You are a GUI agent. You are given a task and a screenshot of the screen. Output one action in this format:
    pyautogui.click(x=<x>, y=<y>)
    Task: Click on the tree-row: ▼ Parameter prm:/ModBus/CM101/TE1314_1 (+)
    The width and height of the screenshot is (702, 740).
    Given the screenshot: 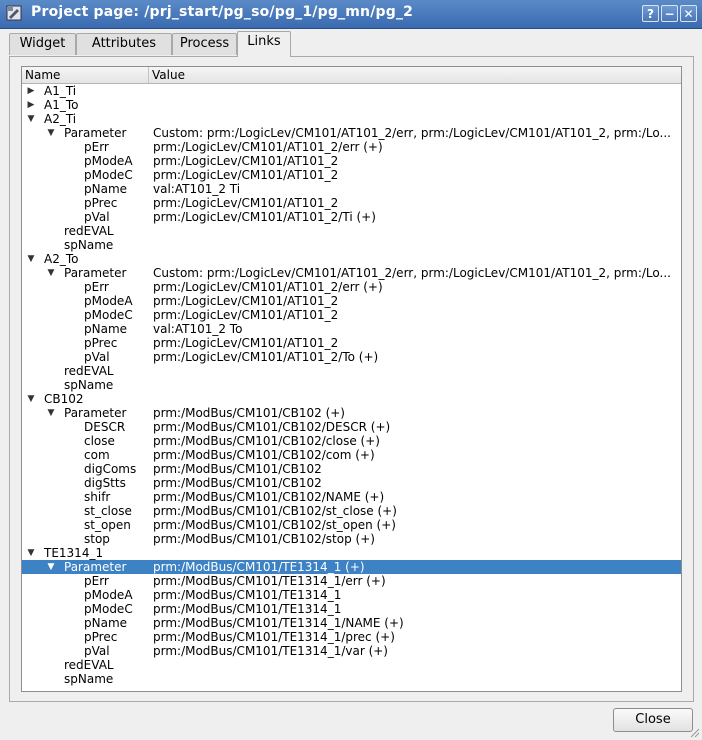 What is the action you would take?
    pyautogui.click(x=351, y=567)
    